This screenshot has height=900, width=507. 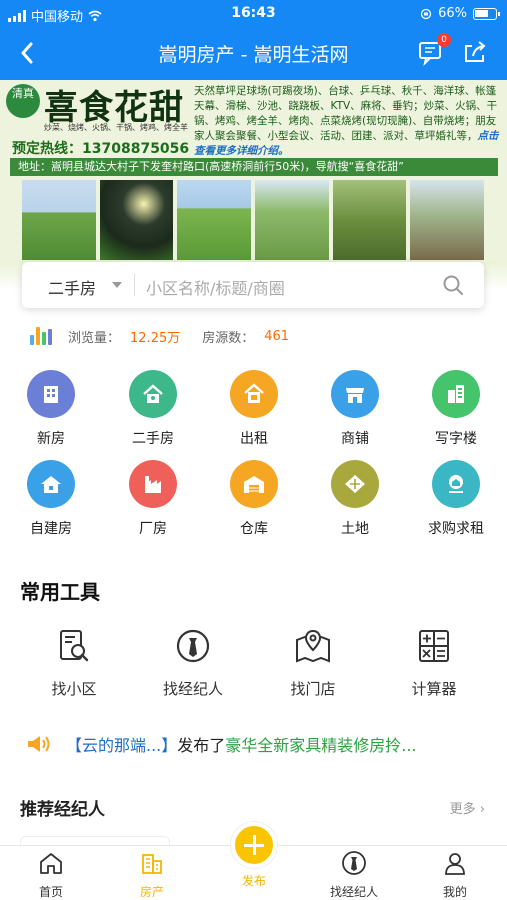 I want to click on home-icon, so click(x=51, y=863).